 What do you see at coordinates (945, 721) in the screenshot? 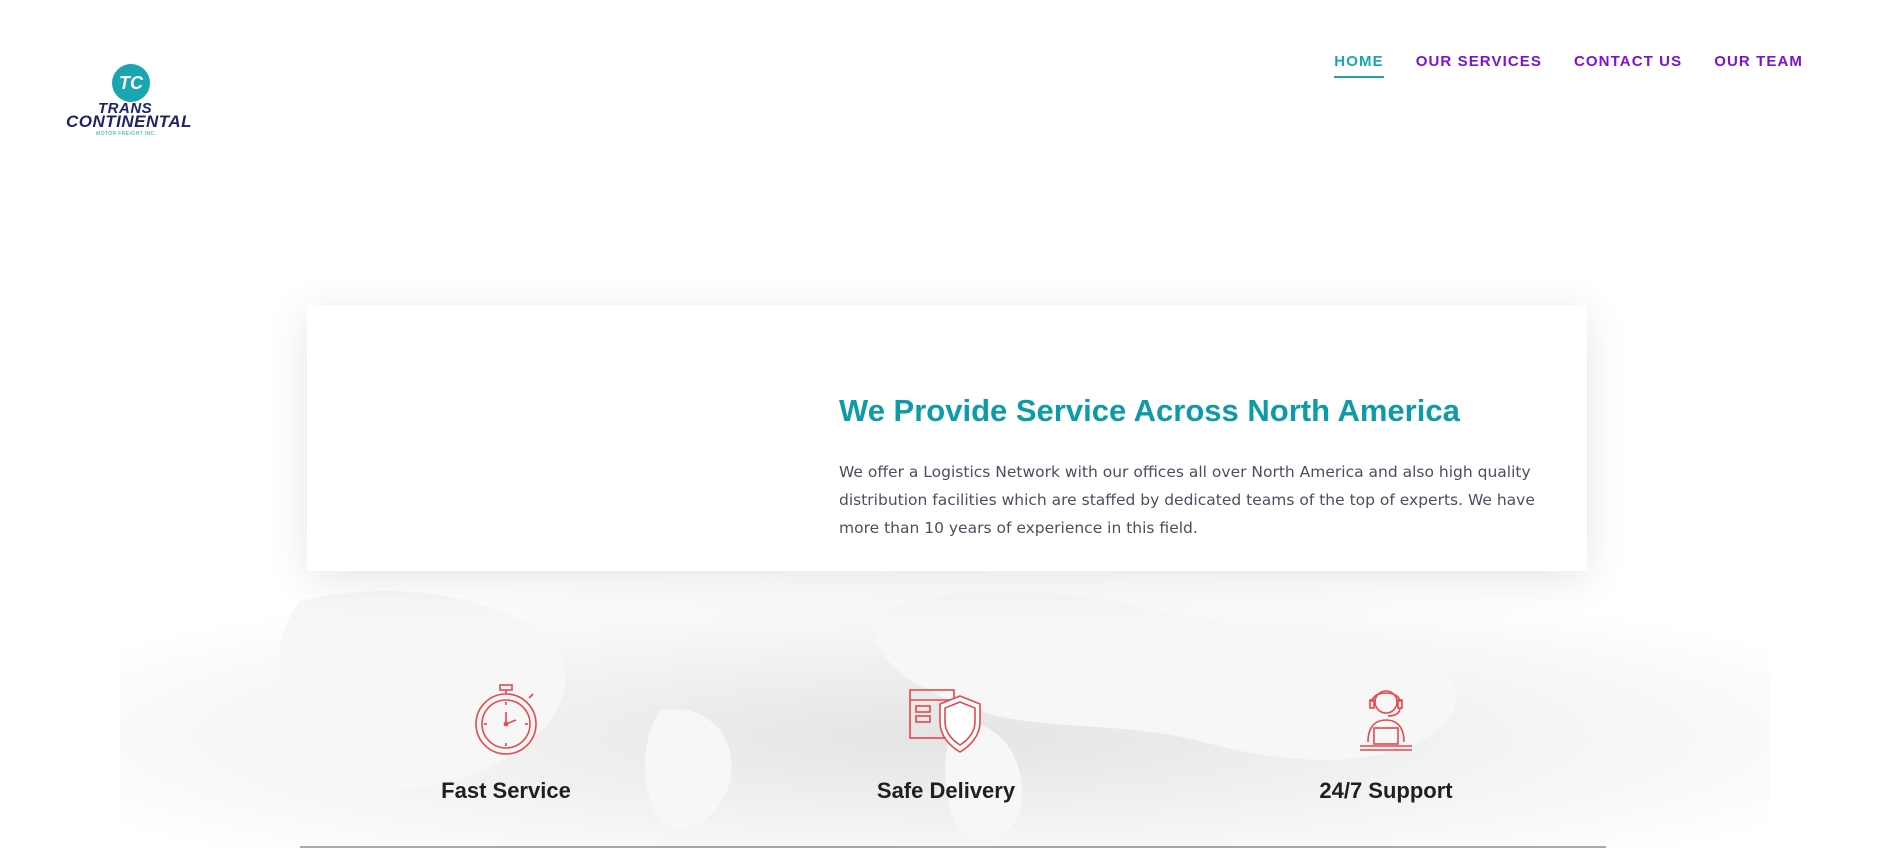
I see `package-shield-icon` at bounding box center [945, 721].